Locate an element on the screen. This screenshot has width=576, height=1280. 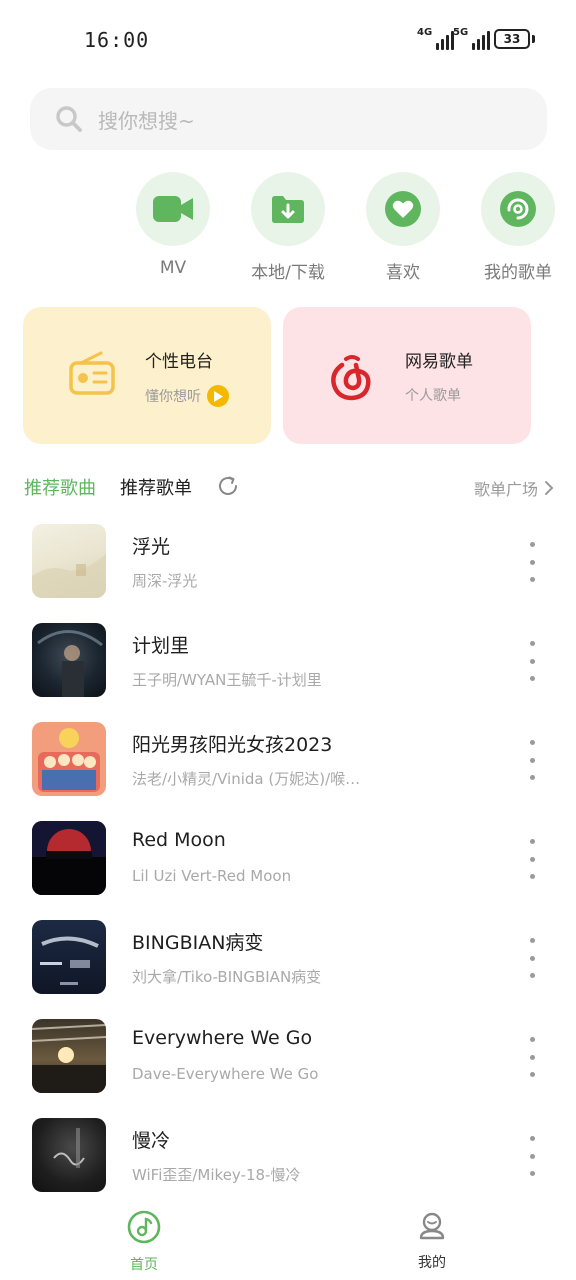
bottom-navigation: 首页 我的 is located at coordinates (288, 1240).